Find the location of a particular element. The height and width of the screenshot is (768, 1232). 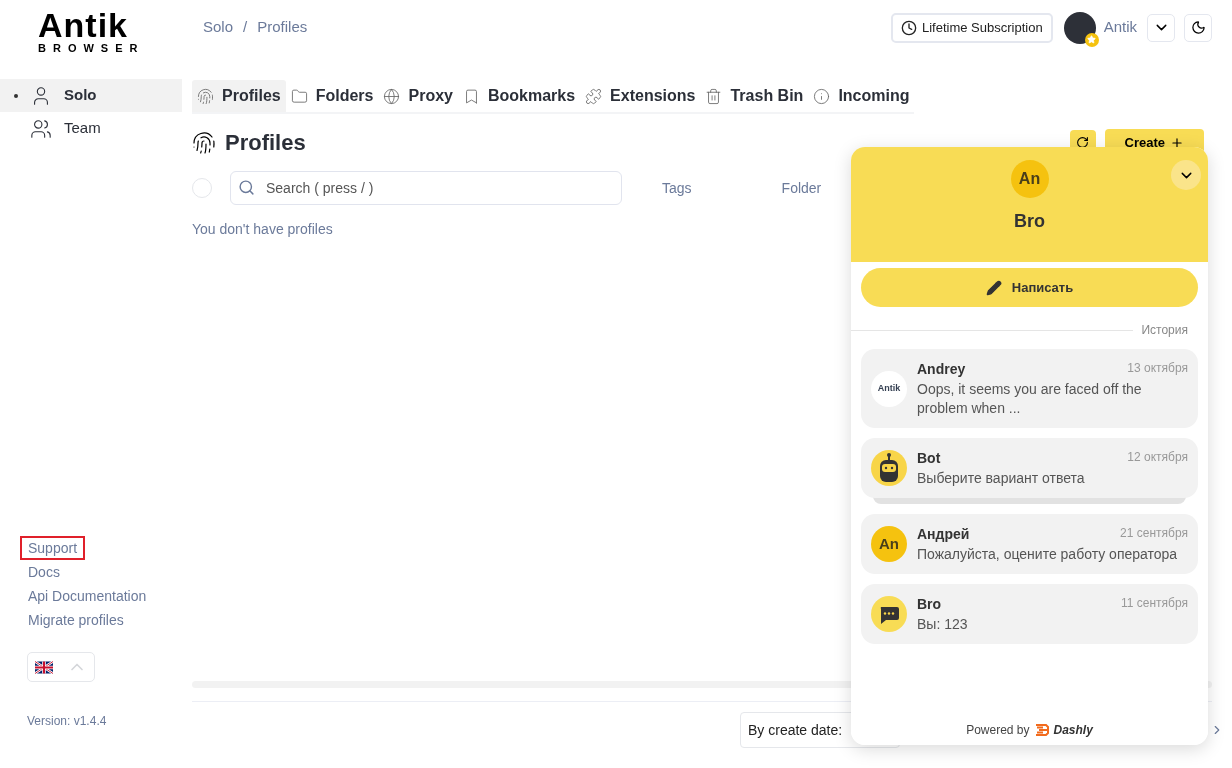

tab: Extensions is located at coordinates (640, 96).